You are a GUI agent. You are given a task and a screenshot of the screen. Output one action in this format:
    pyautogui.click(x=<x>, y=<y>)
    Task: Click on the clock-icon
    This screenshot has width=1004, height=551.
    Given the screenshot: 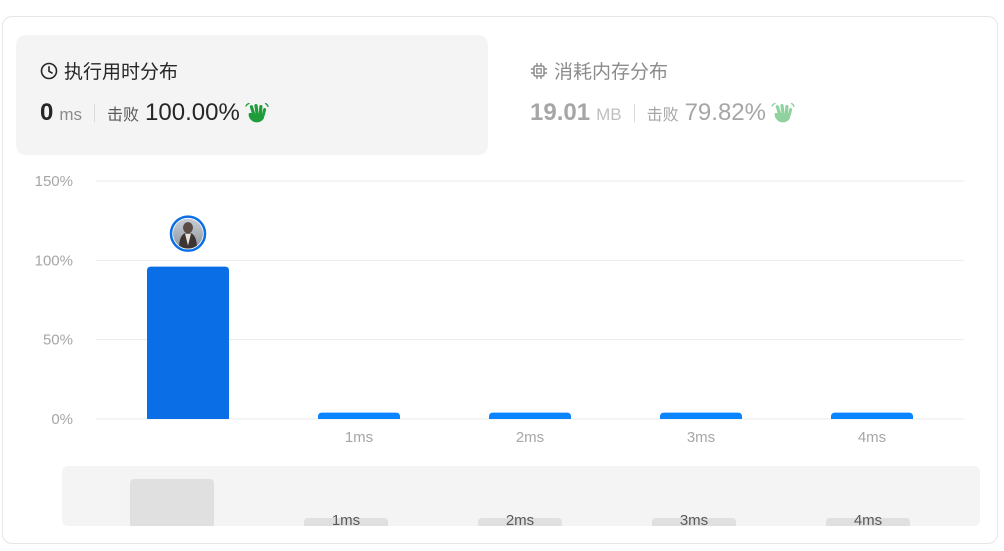 What is the action you would take?
    pyautogui.click(x=49, y=71)
    